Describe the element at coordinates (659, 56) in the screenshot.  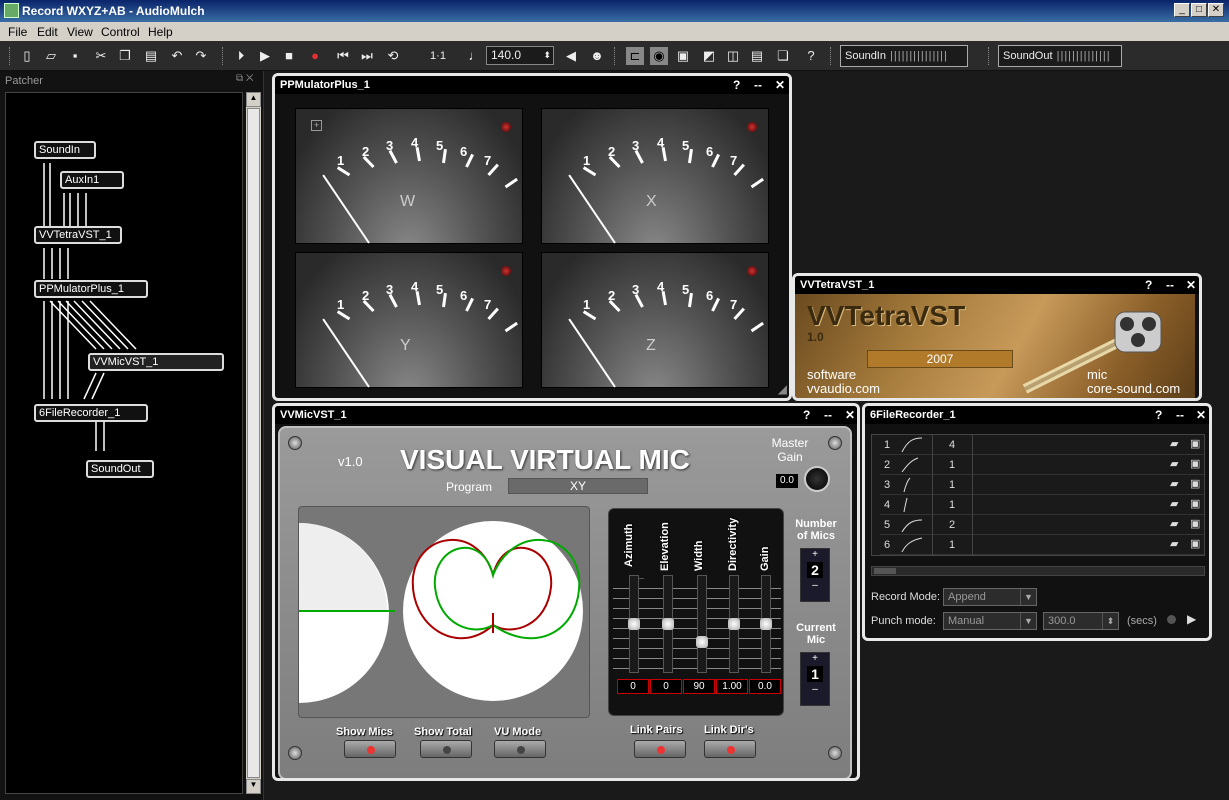
I see `parameters-view-icon: ◉` at that location.